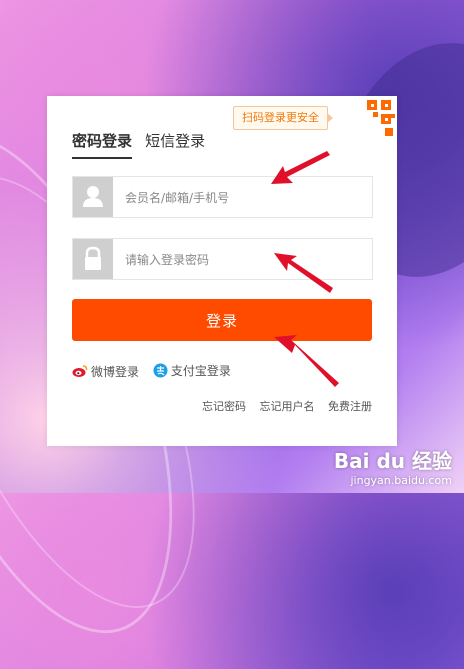  I want to click on forgot-username-link: 忘记用户名, so click(287, 406).